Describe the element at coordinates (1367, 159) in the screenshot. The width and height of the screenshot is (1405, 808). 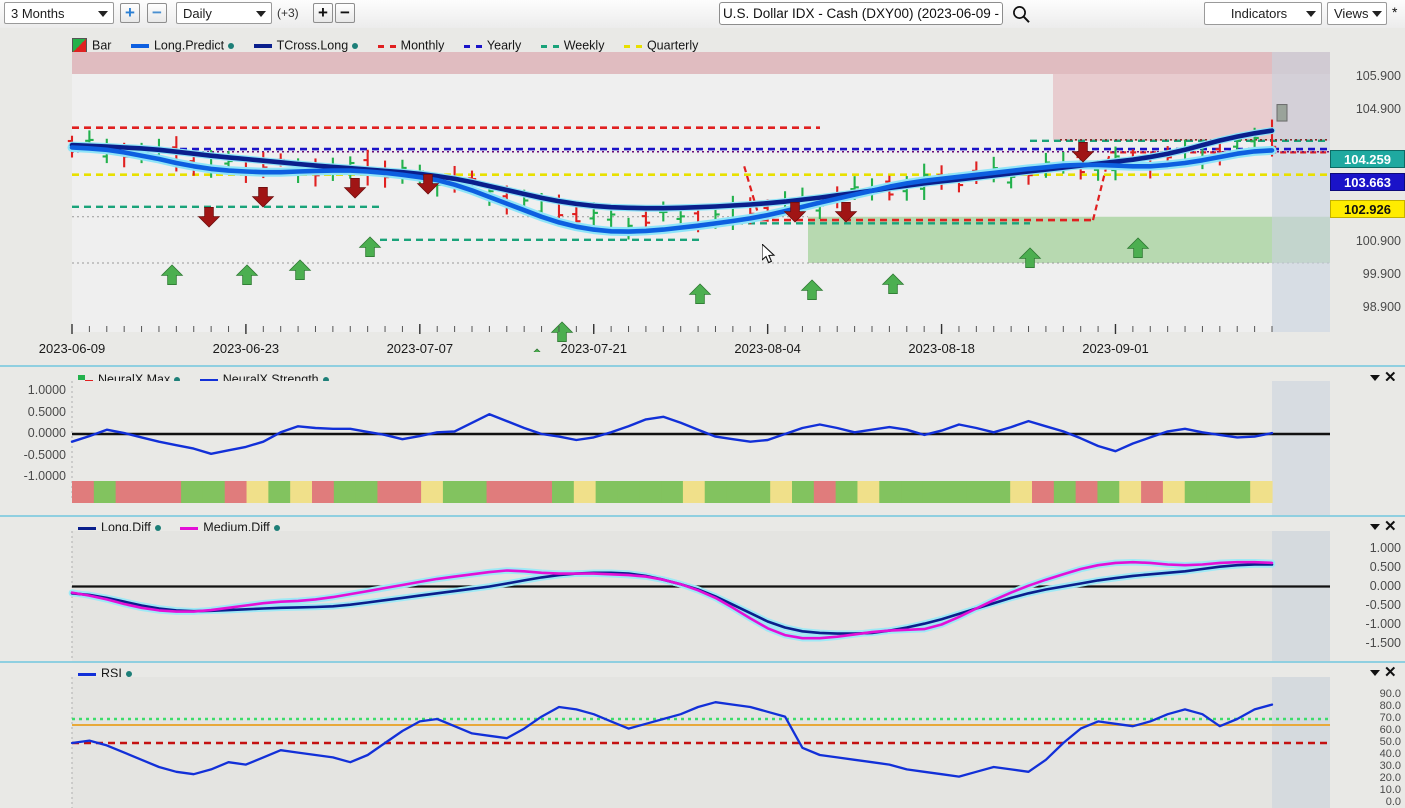
I see `tcross-long-price-tag: 104.259` at that location.